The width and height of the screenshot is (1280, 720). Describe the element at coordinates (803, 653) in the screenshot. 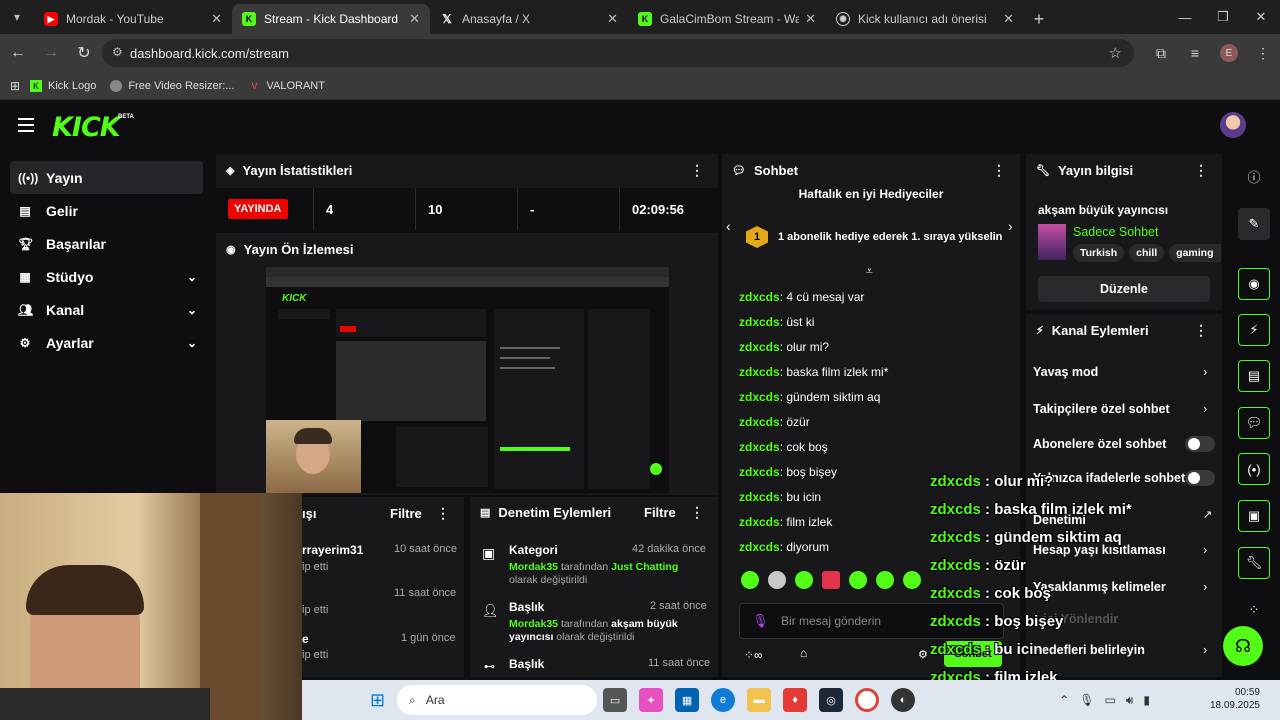

I see `store-icon: ⌂` at that location.